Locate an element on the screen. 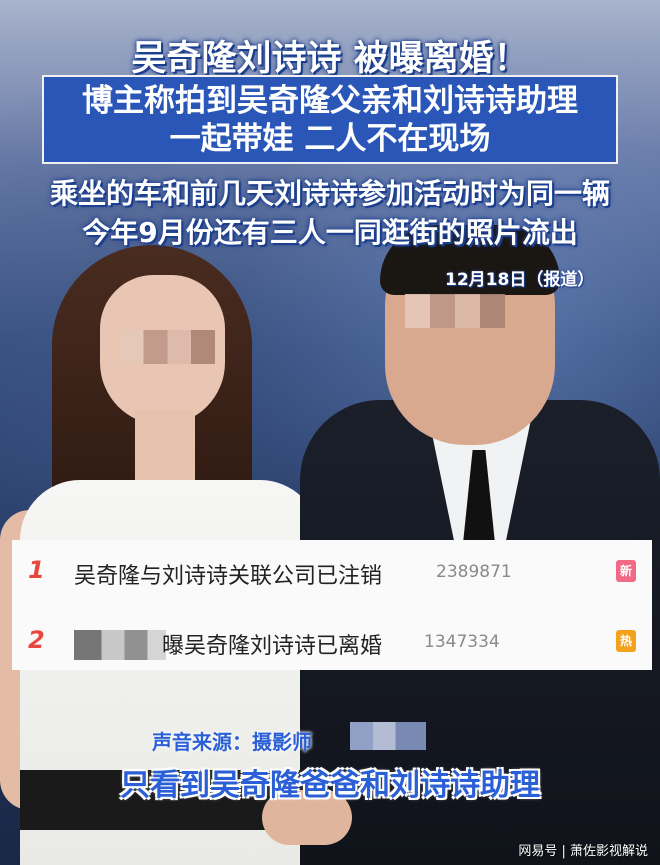 The width and height of the screenshot is (660, 865). face-mosaic-man is located at coordinates (455, 311).